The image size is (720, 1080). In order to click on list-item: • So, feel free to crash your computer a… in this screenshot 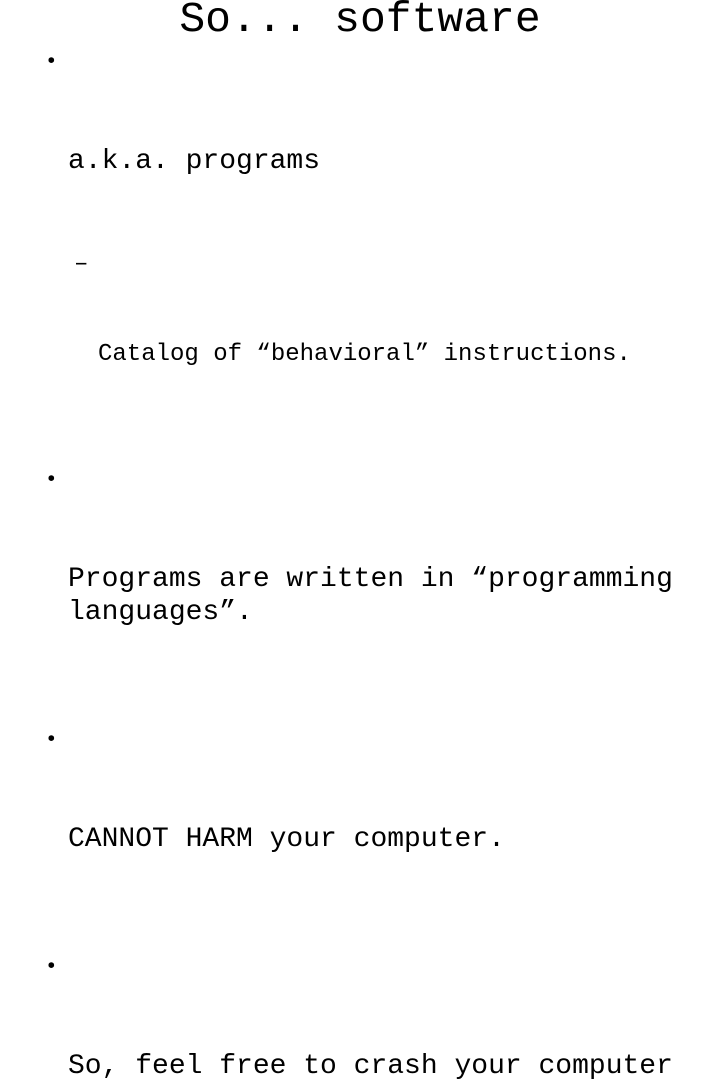, I will do `click(360, 1015)`.